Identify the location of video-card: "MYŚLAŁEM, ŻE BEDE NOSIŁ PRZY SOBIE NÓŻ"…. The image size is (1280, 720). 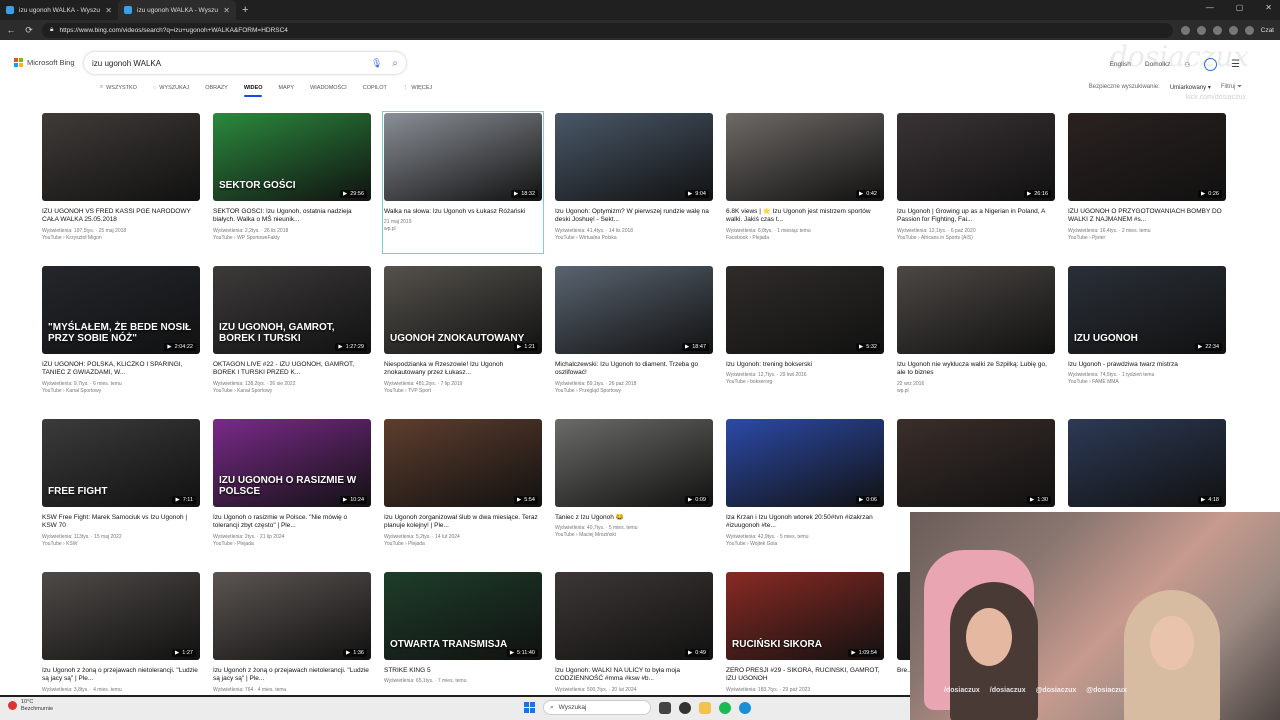
(121, 335).